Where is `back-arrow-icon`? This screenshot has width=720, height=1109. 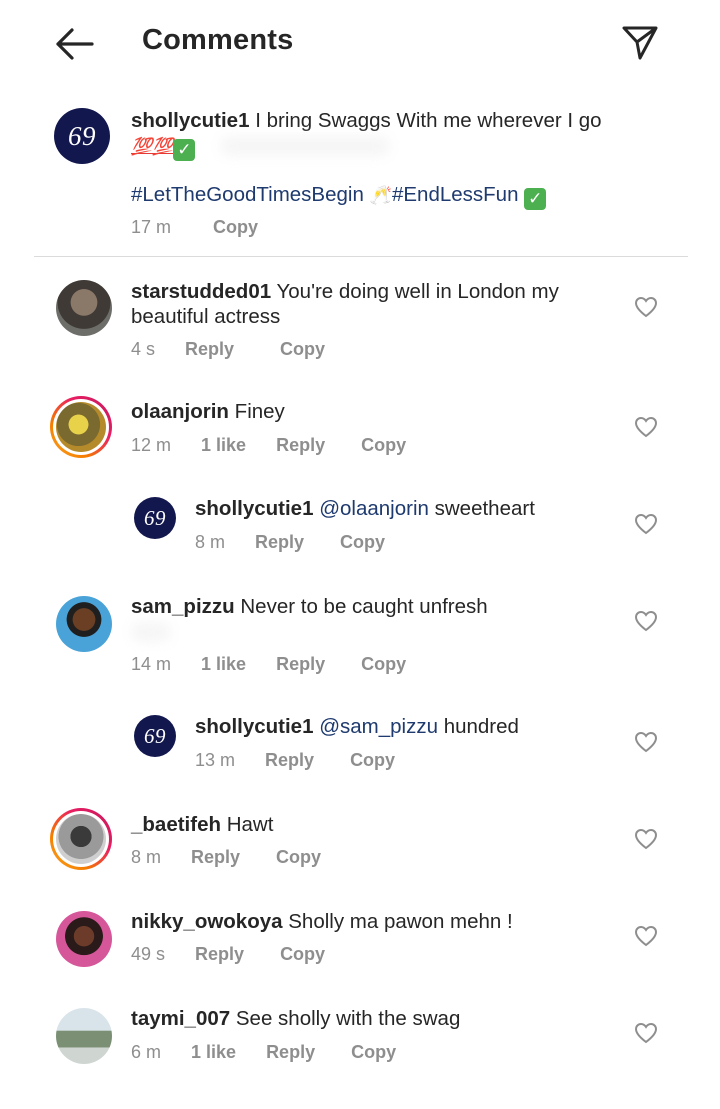
back-arrow-icon is located at coordinates (74, 44).